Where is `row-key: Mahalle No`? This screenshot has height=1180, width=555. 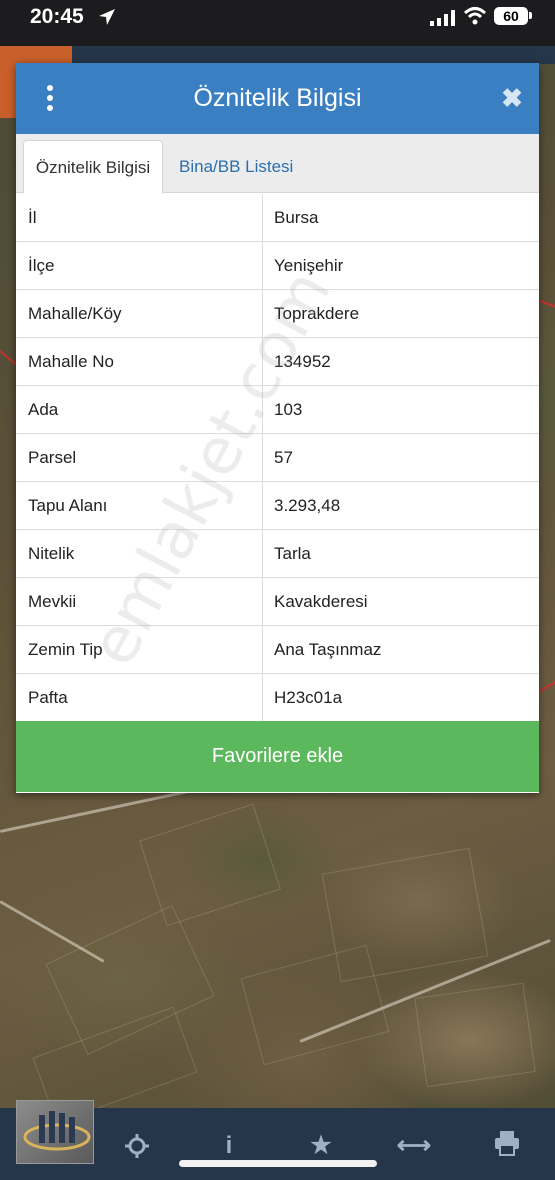
row-key: Mahalle No is located at coordinates (139, 361).